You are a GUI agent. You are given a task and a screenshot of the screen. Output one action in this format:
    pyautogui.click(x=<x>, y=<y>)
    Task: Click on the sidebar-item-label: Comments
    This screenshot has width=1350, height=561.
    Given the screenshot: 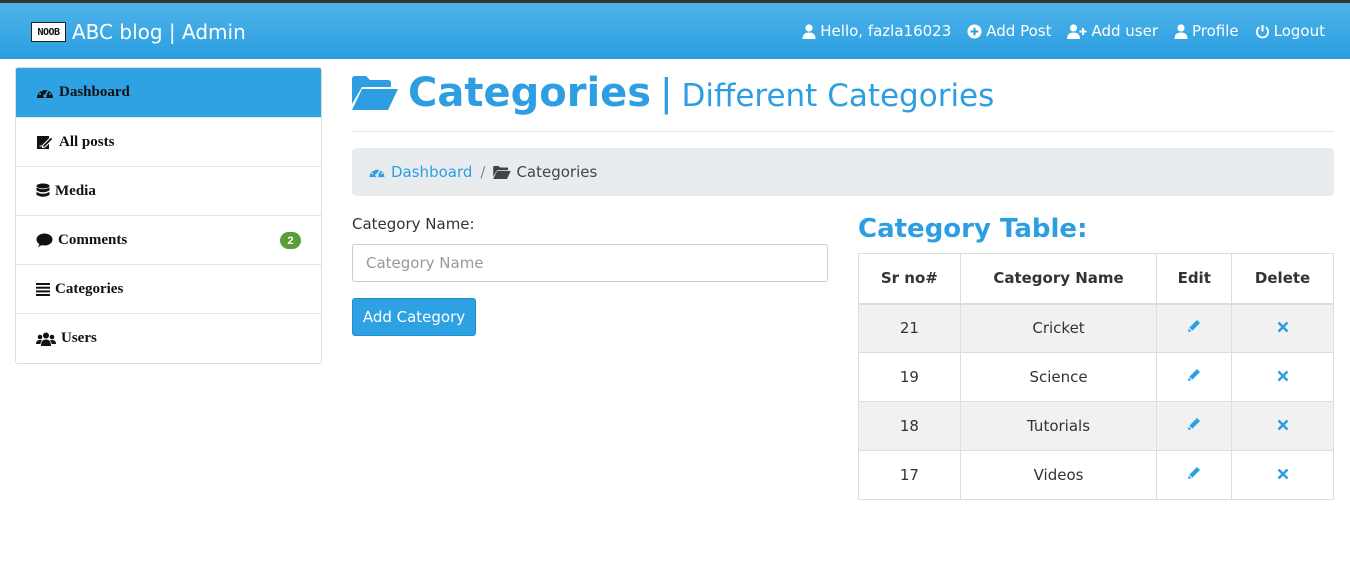 What is the action you would take?
    pyautogui.click(x=93, y=239)
    